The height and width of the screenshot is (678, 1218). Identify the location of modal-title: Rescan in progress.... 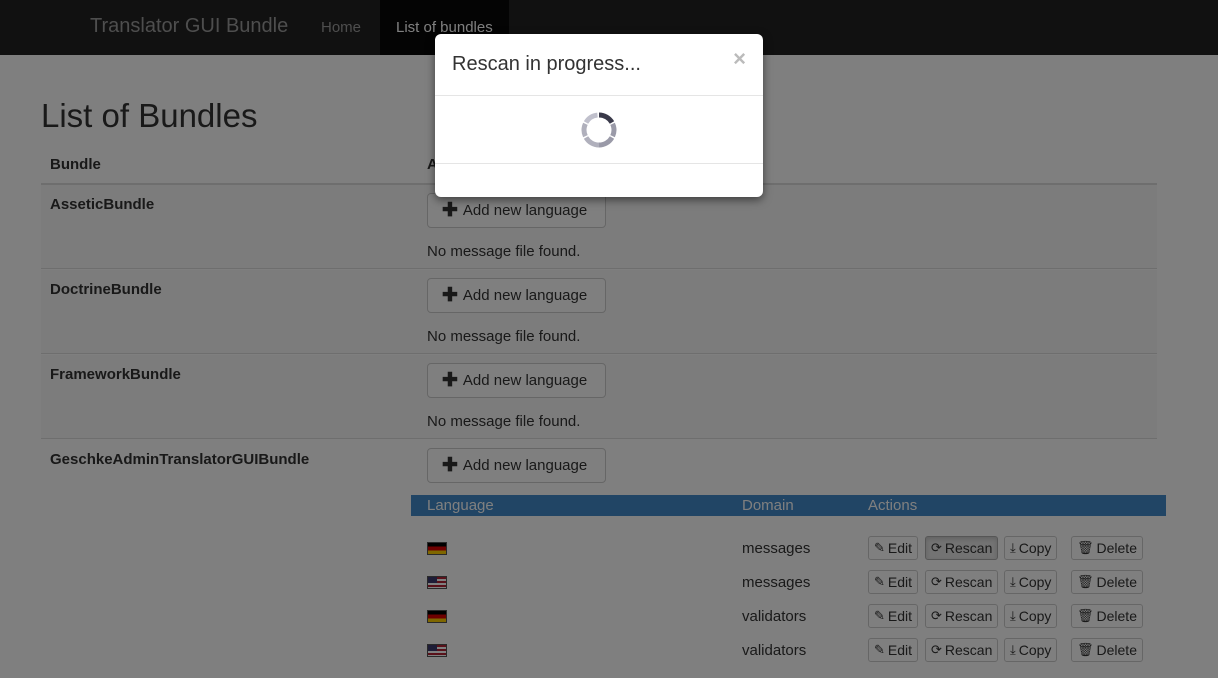
(546, 64).